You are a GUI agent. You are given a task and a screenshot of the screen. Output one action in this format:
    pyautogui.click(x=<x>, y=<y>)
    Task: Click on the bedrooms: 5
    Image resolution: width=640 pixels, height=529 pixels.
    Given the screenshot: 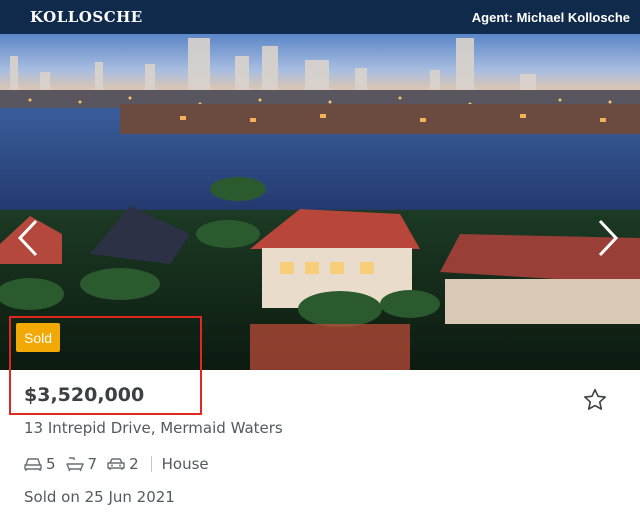 What is the action you would take?
    pyautogui.click(x=40, y=464)
    